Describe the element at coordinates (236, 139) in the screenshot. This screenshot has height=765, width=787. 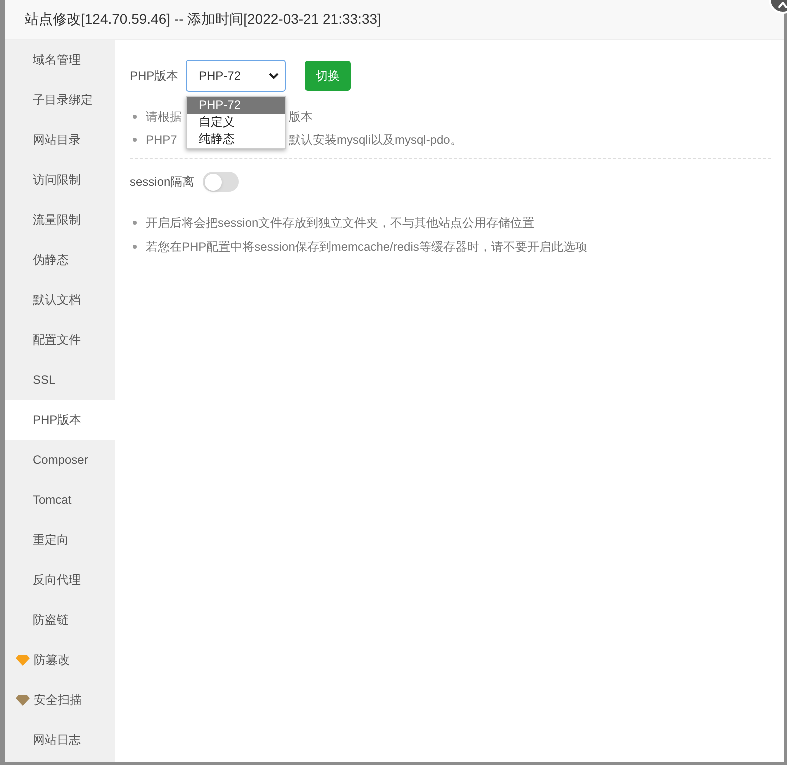
I see `dropdown-option: 纯静态` at that location.